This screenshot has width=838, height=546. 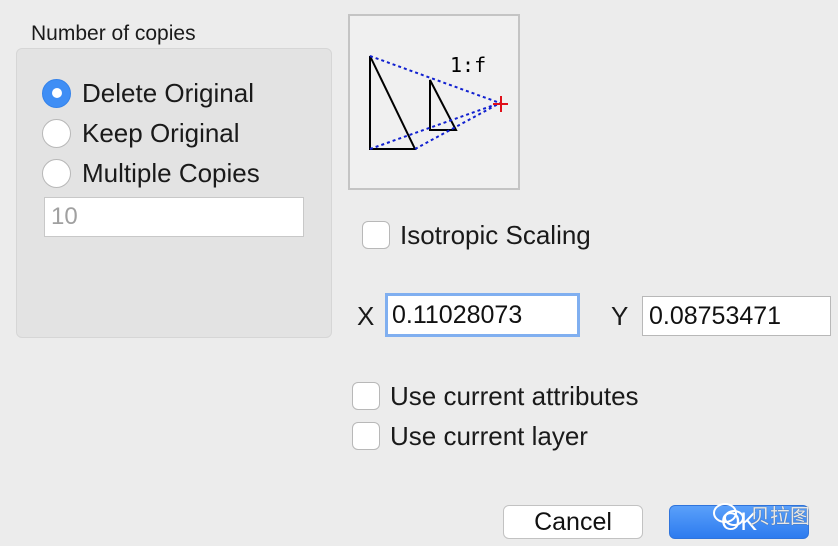 I want to click on x-scale-input, so click(x=482, y=315).